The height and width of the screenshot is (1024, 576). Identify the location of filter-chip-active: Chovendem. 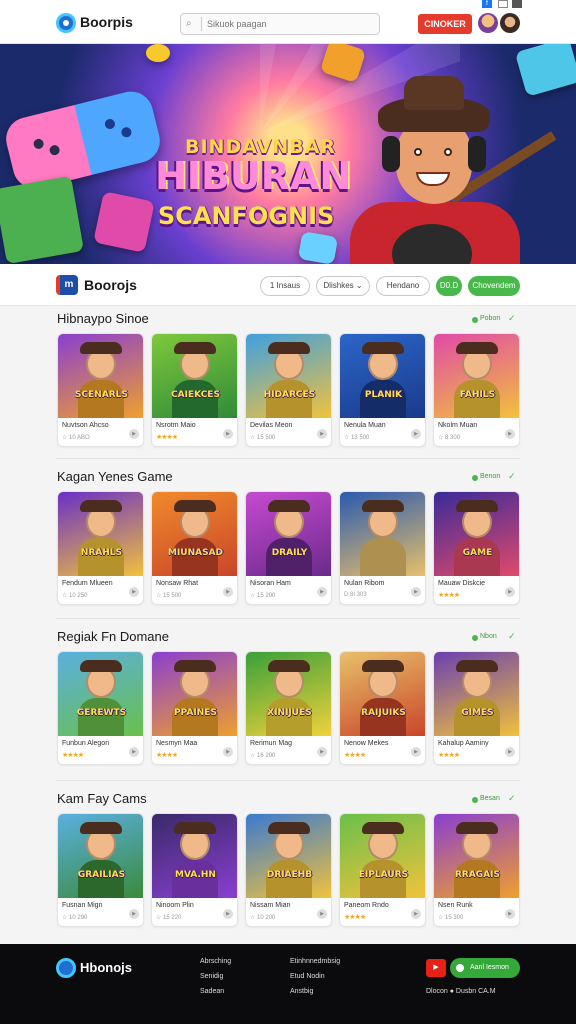
(494, 286).